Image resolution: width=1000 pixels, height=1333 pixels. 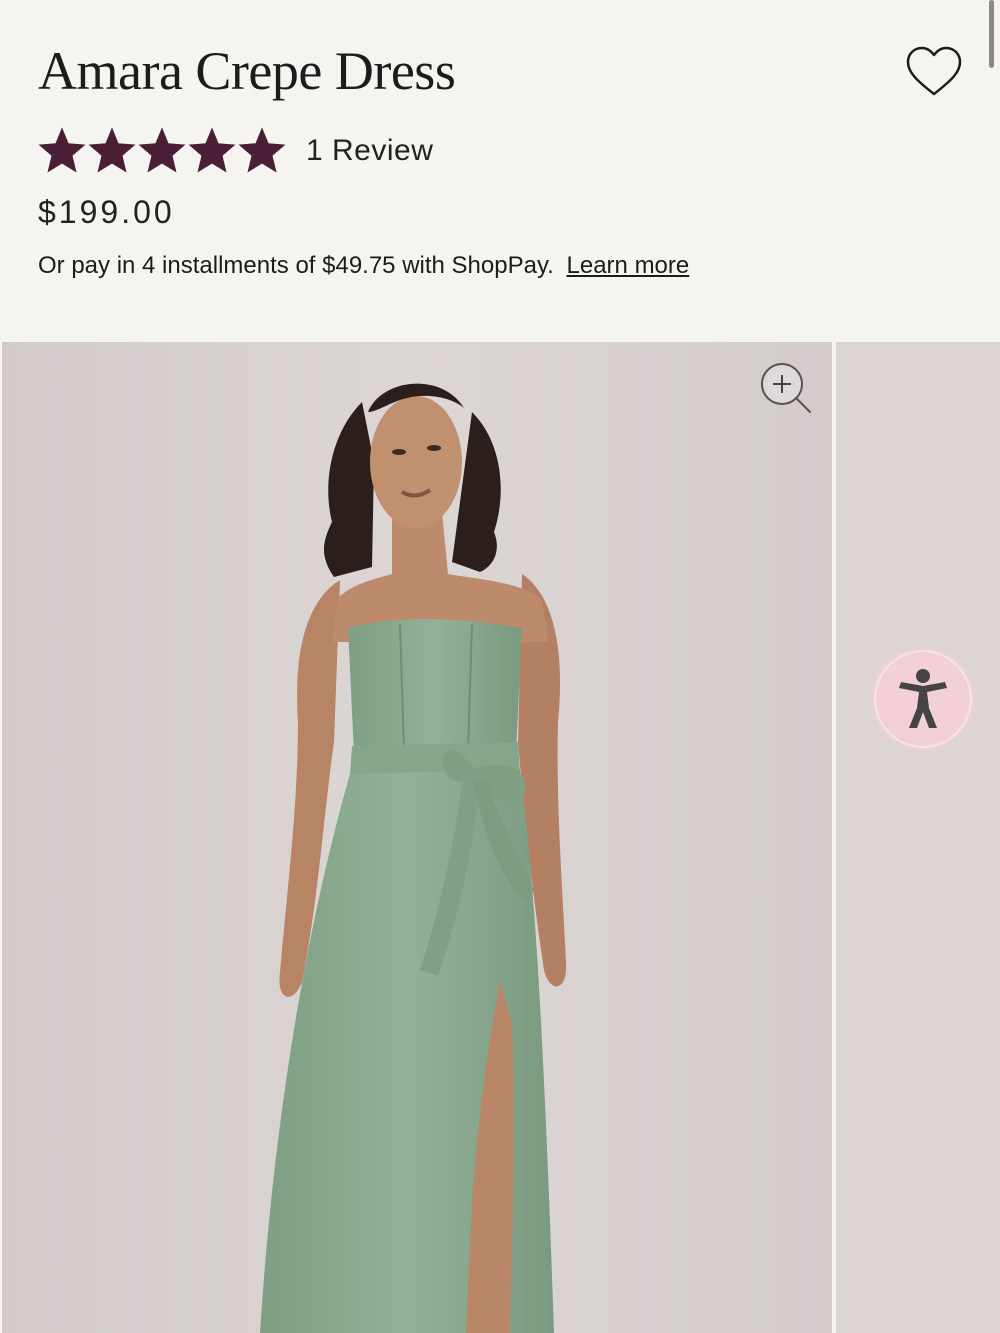 I want to click on page-scrollbar, so click(x=991, y=34).